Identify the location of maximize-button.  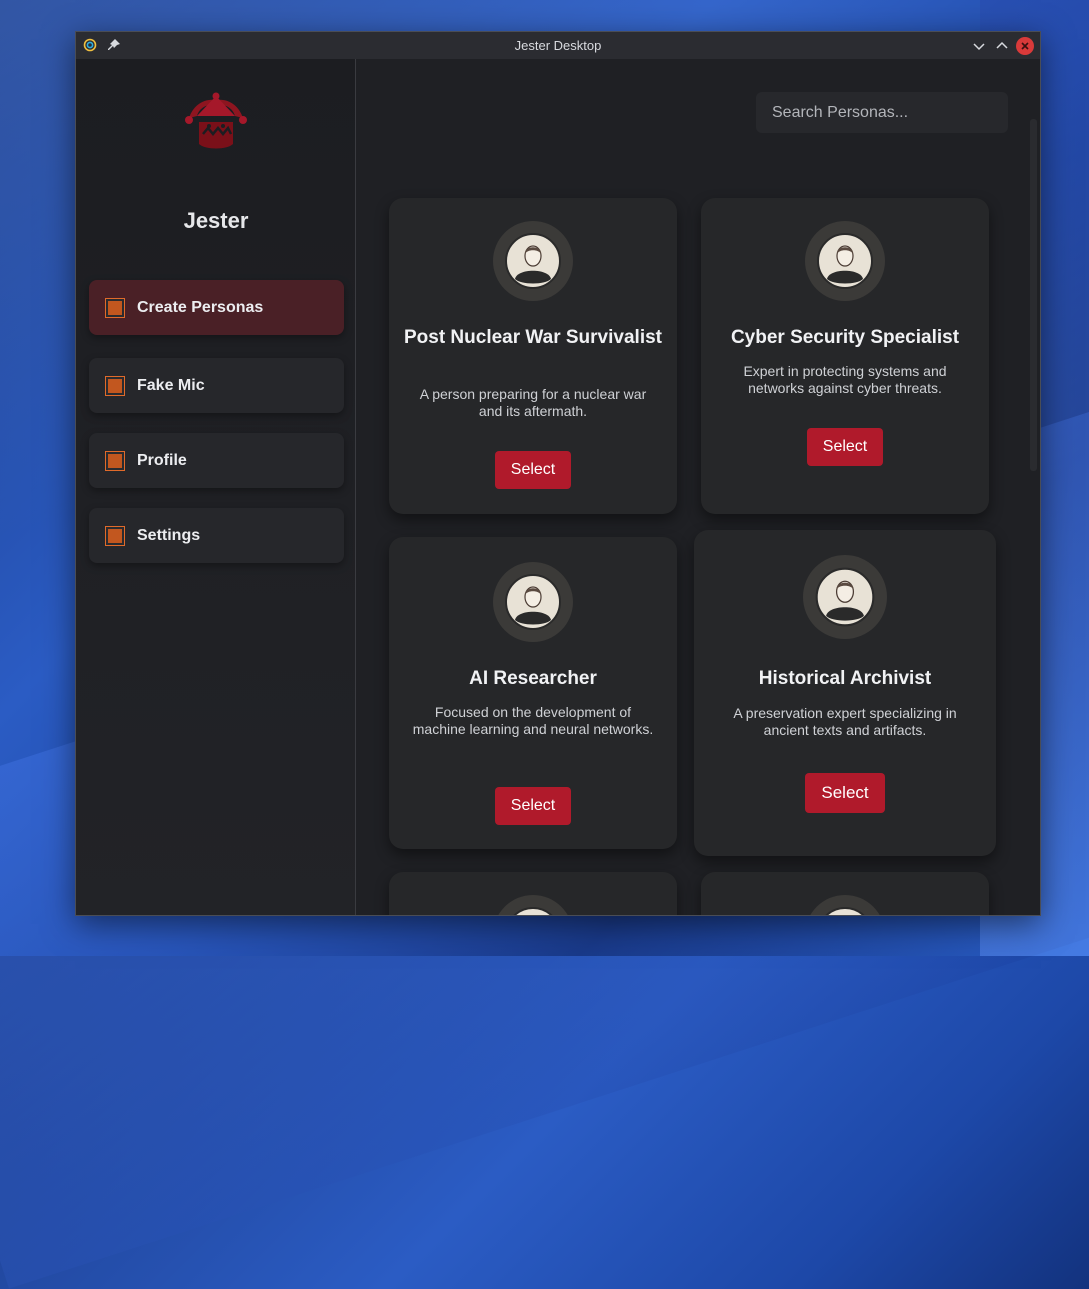
(1002, 46).